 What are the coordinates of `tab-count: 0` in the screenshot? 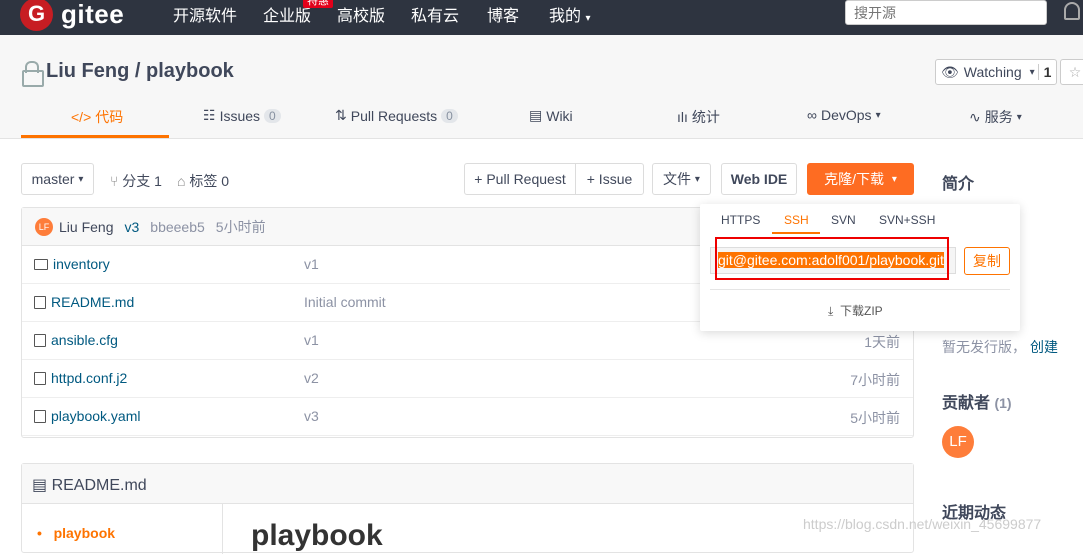 It's located at (272, 115).